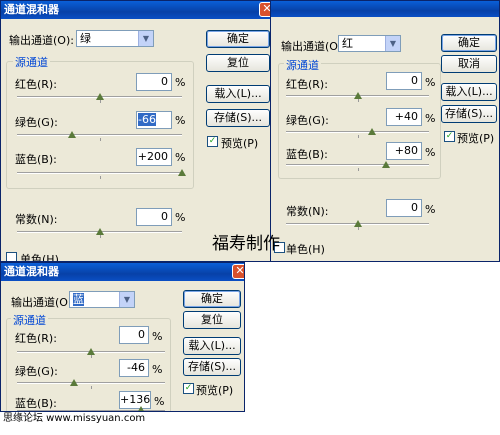  Describe the element at coordinates (404, 151) in the screenshot. I see `blue-input: +80` at that location.